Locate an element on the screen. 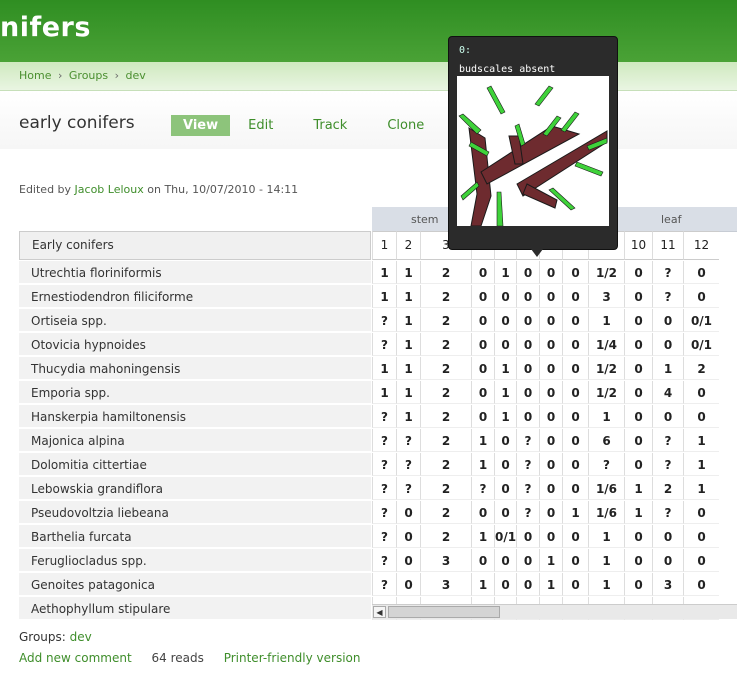 This screenshot has width=737, height=675. taxon-name: Utrechtia floriniformis is located at coordinates (195, 272).